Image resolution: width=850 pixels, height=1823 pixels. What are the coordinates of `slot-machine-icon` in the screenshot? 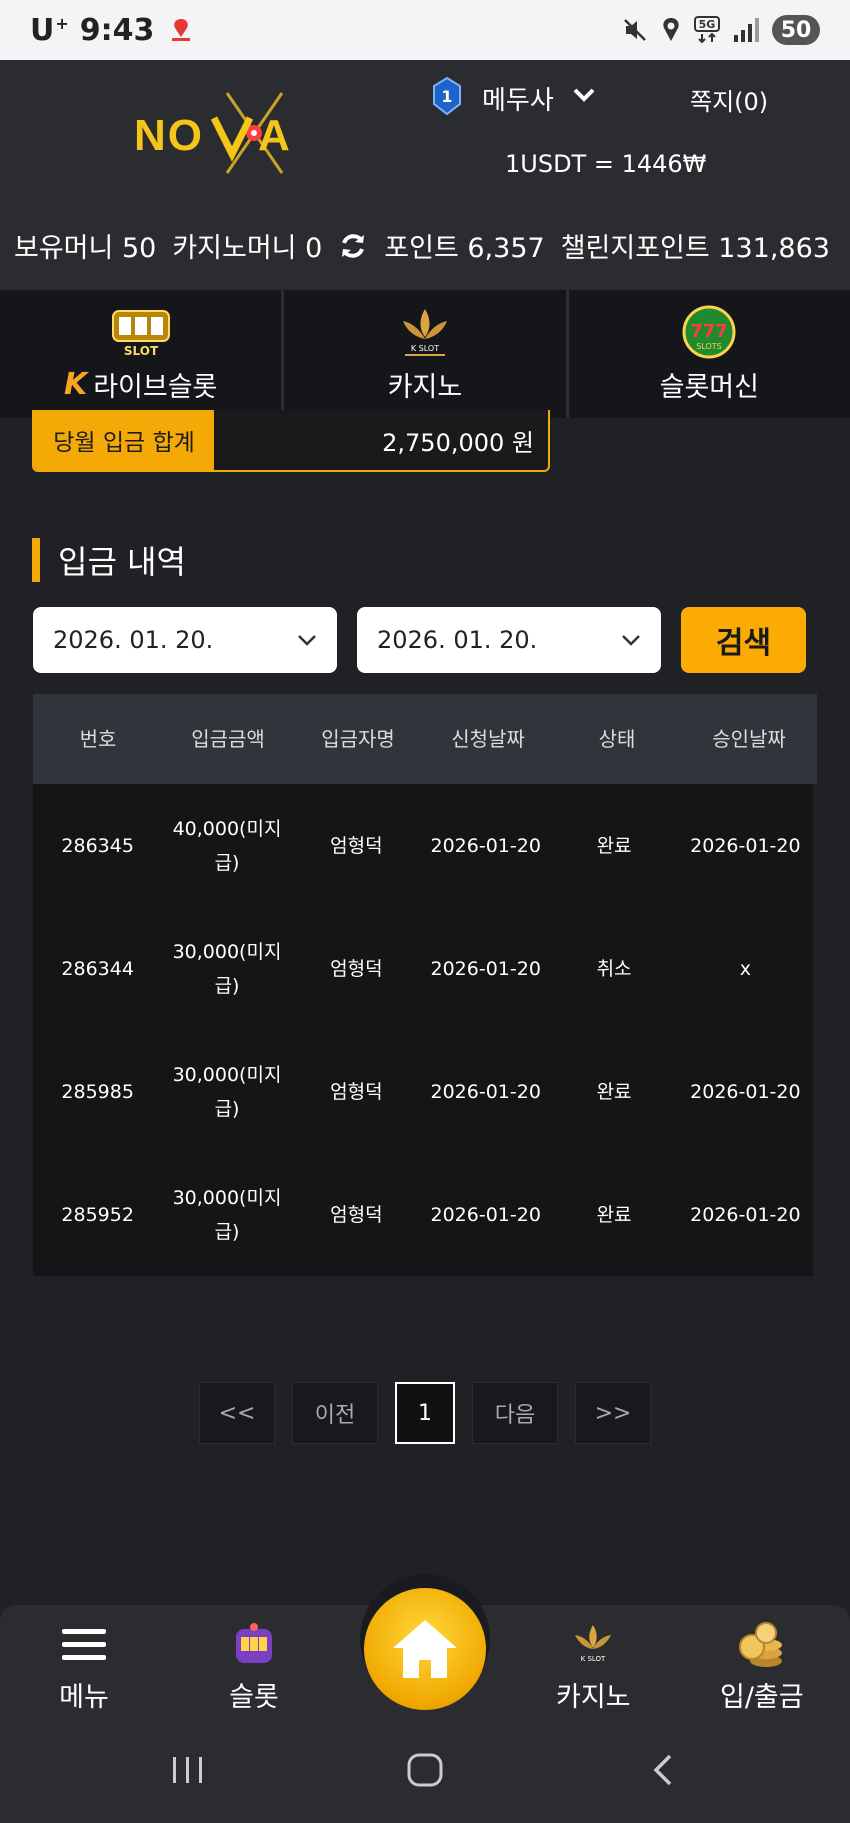 It's located at (254, 1643).